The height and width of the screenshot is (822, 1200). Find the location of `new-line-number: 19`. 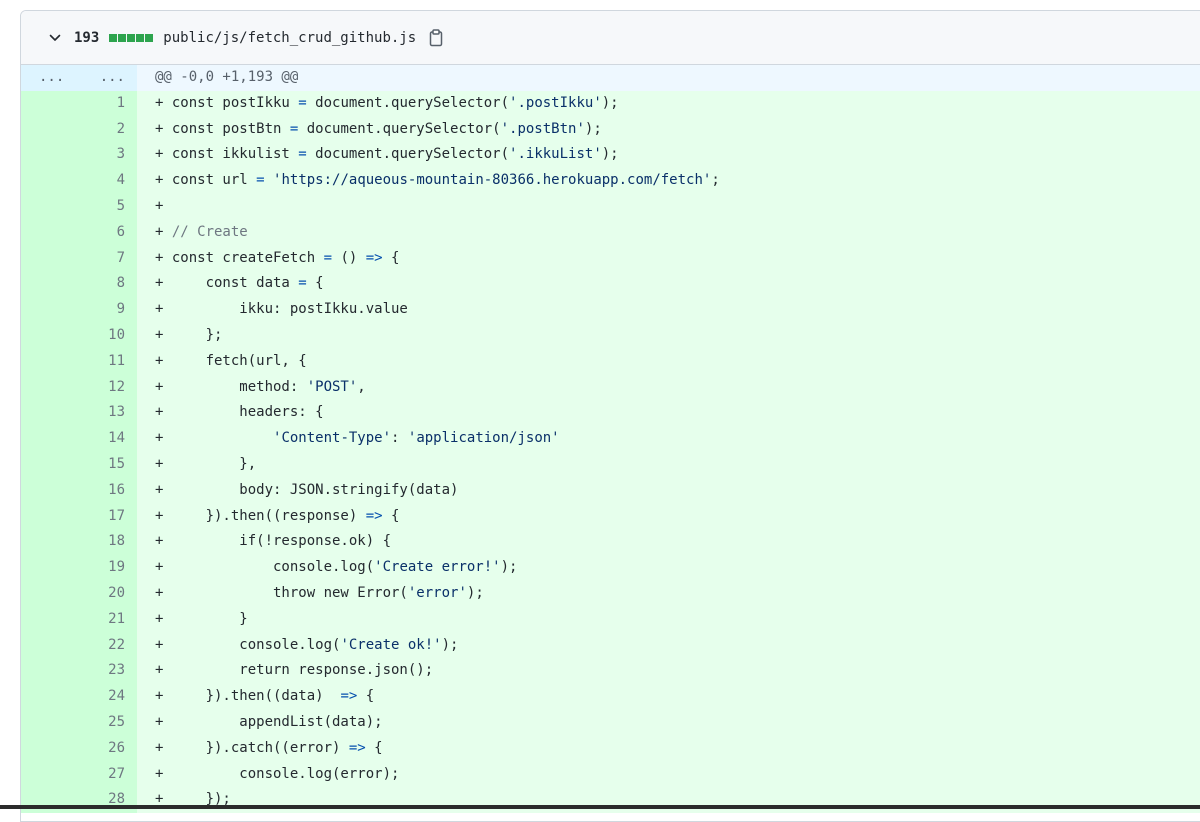

new-line-number: 19 is located at coordinates (112, 568).